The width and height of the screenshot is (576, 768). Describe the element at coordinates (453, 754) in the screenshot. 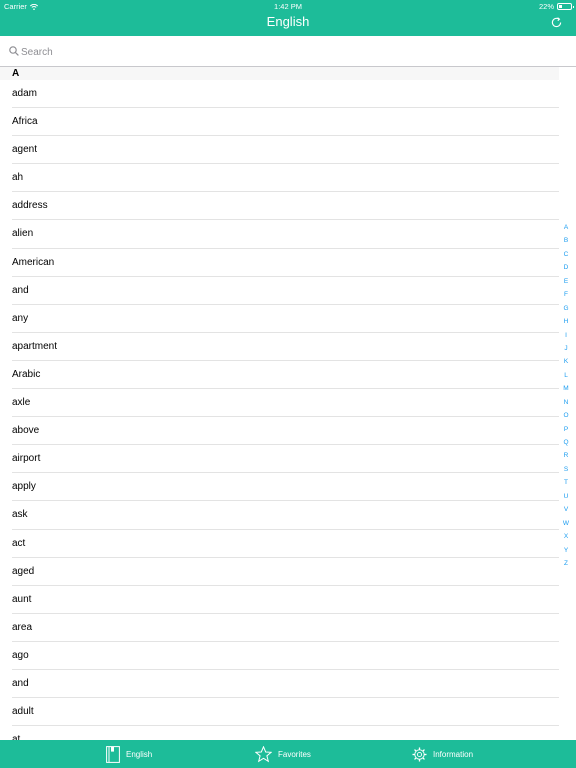

I see `tab-label: Information` at that location.